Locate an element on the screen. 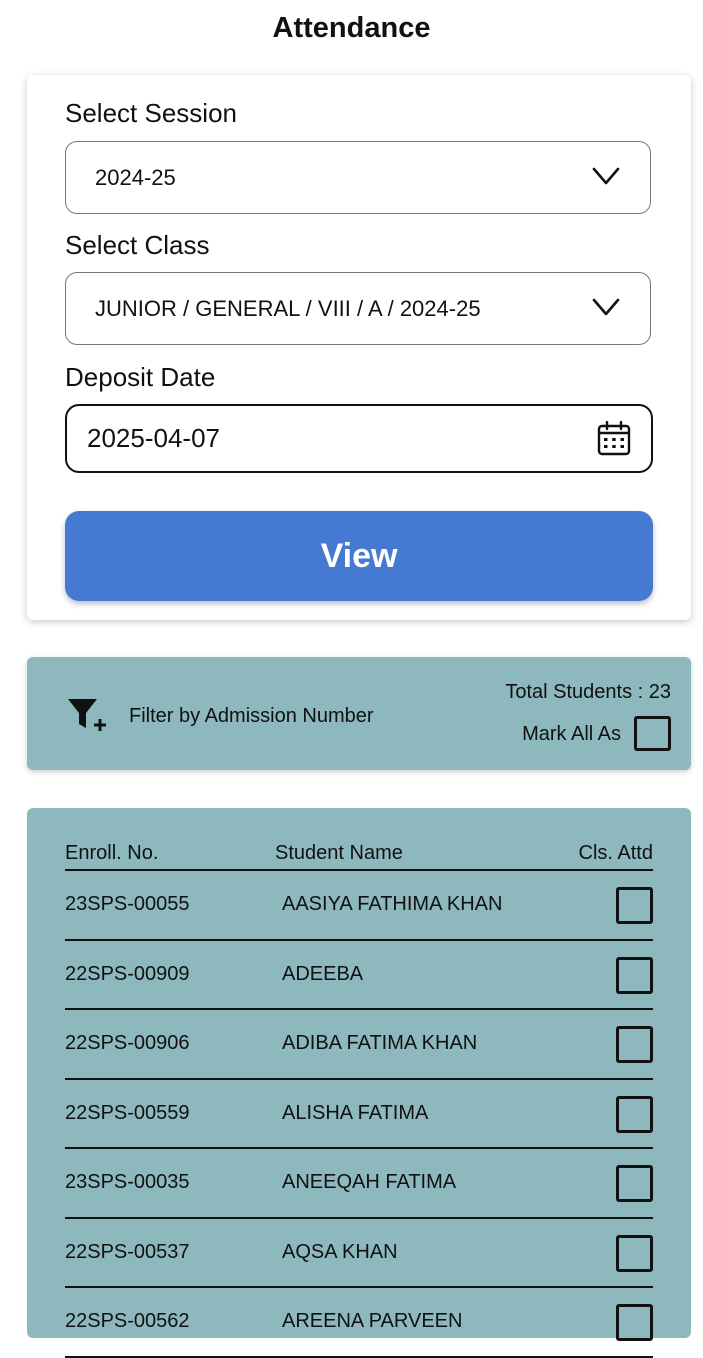  session-label: Select Session is located at coordinates (151, 113).